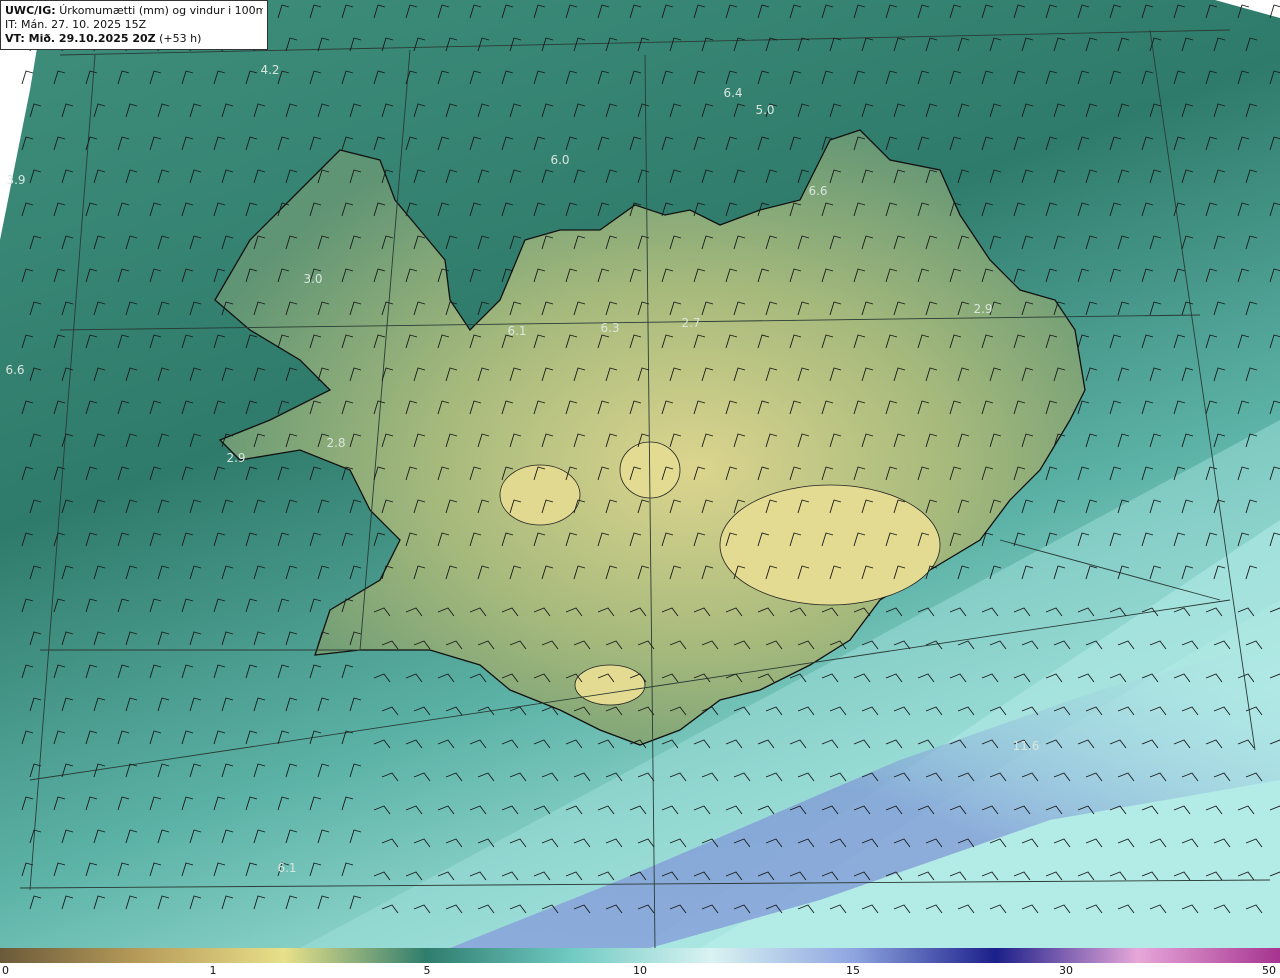  I want to click on valid-time: VT: Mið. 29.10.2025 20Z, so click(80, 38).